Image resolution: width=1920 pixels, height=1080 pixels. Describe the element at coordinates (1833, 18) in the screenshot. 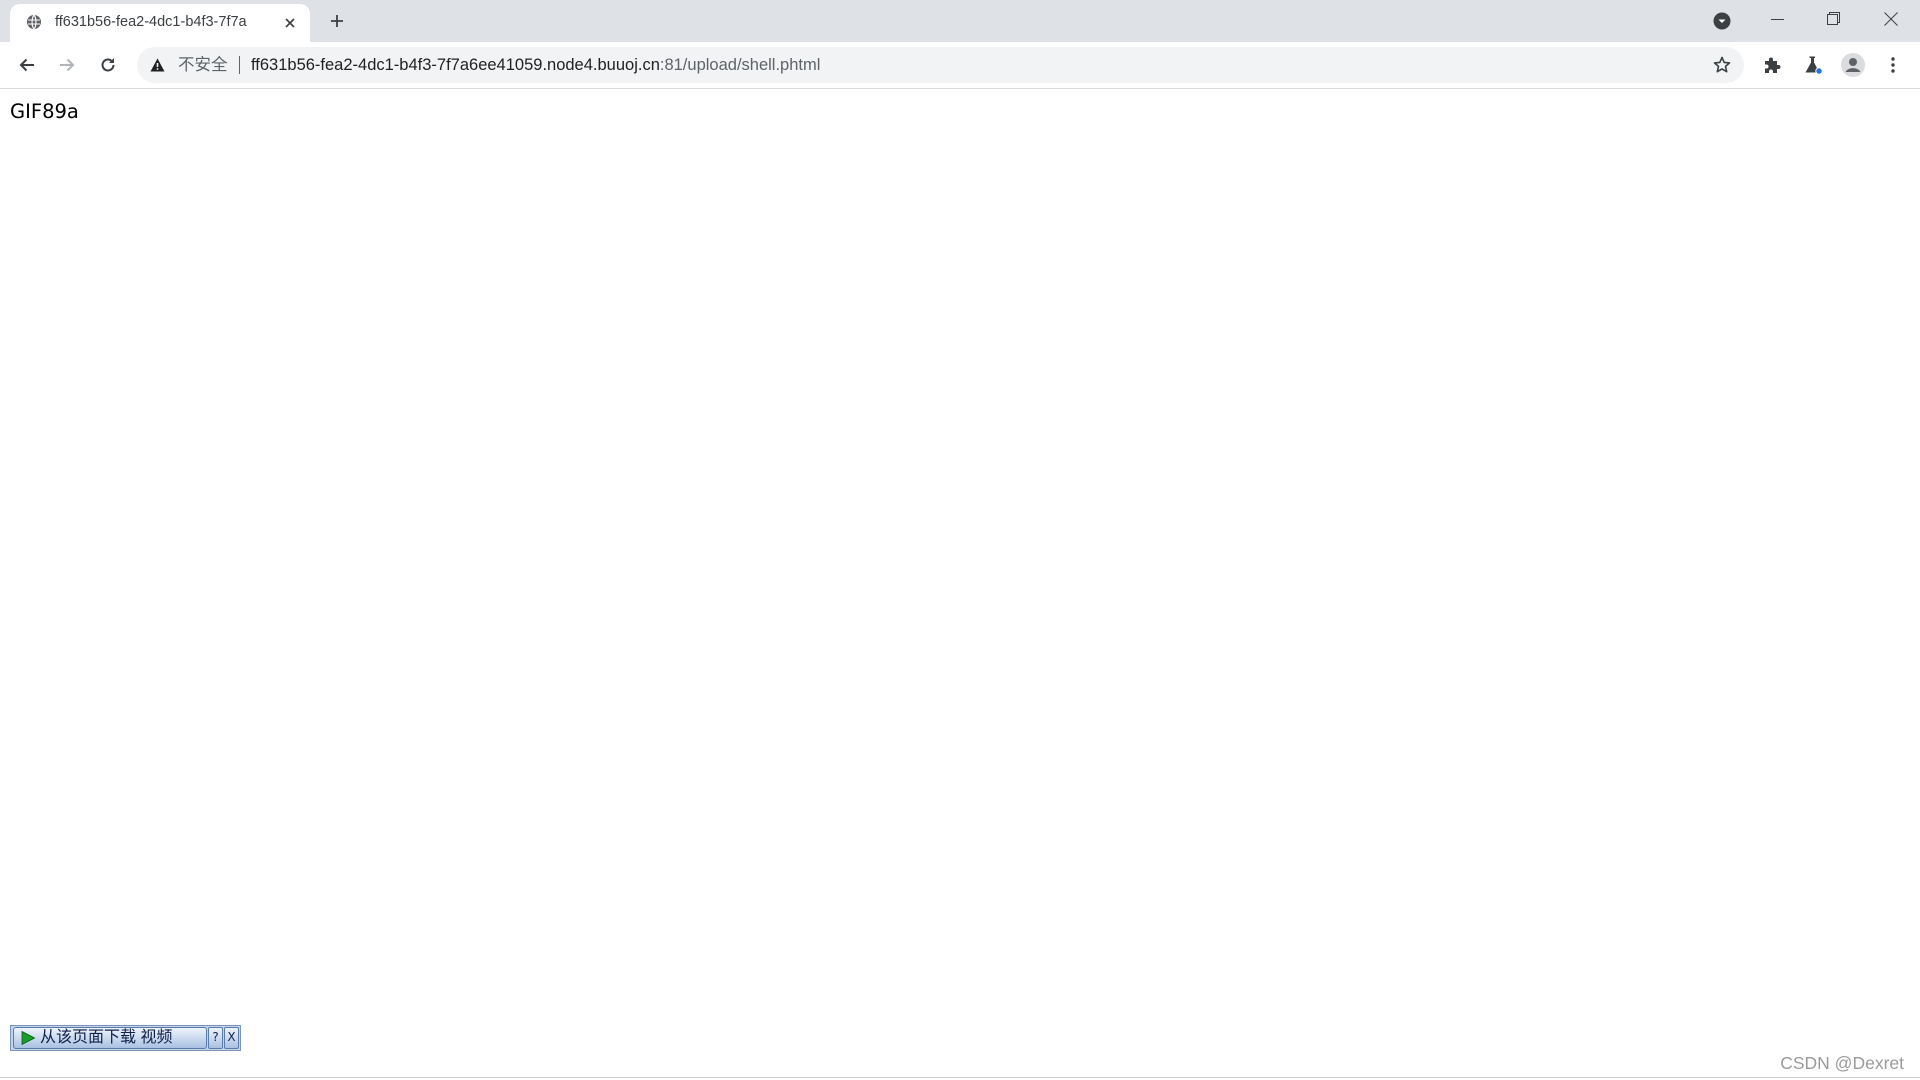

I see `restore-icon` at that location.